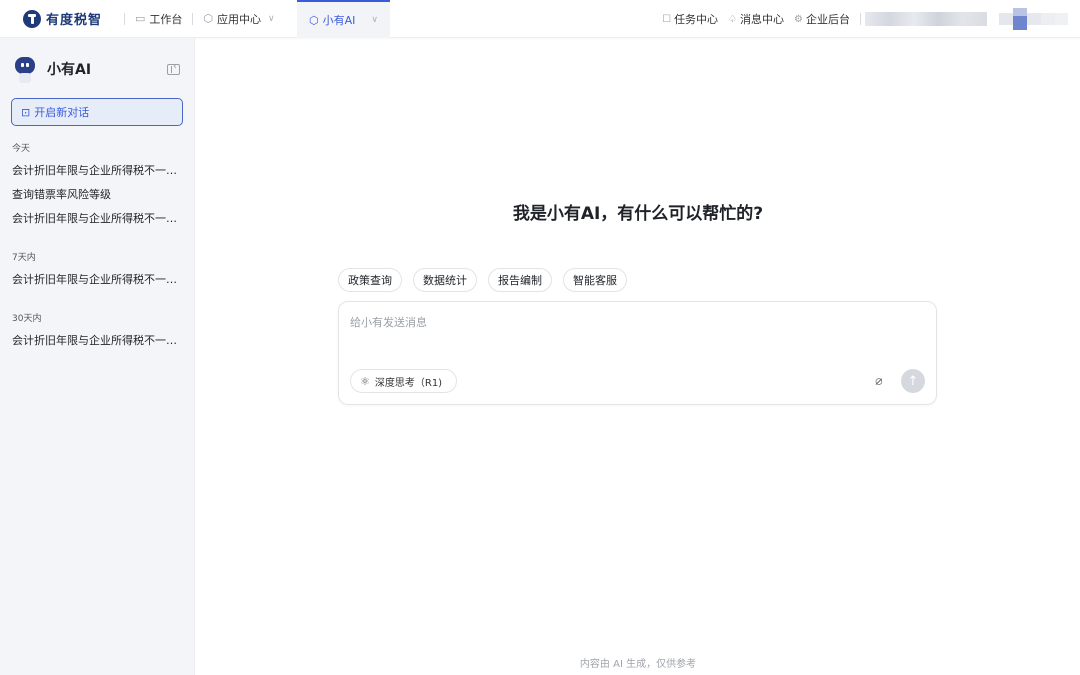 This screenshot has width=1080, height=675. Describe the element at coordinates (733, 19) in the screenshot. I see `bell-icon: ♤` at that location.